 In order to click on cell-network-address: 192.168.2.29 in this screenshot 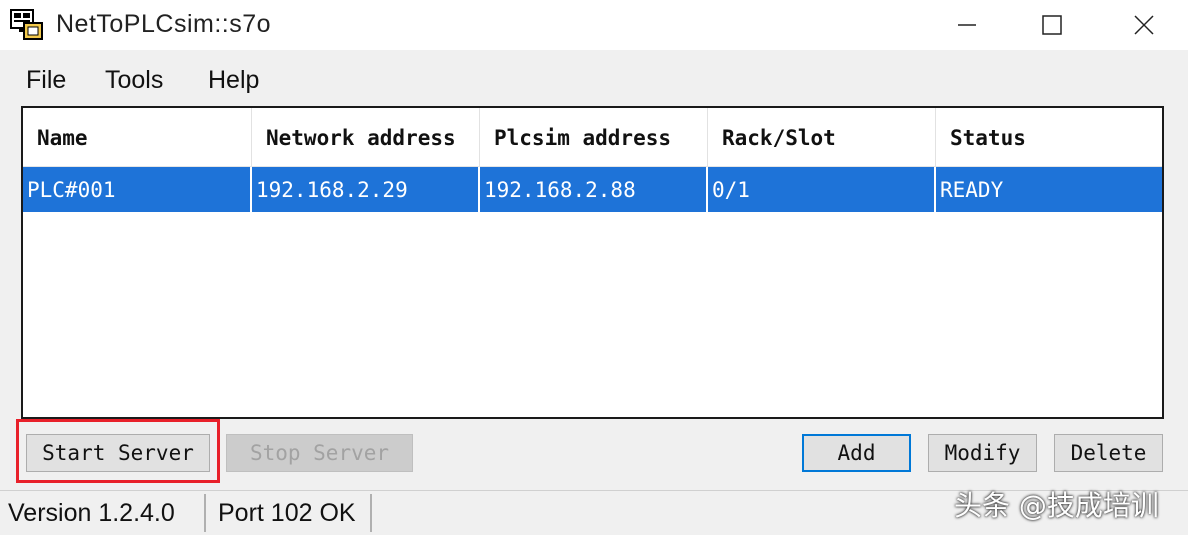, I will do `click(366, 189)`.